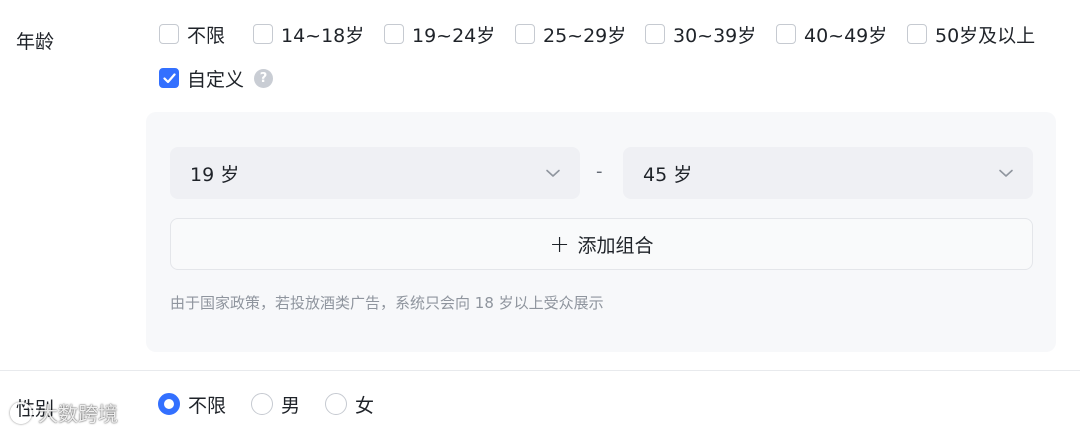 The image size is (1080, 434). What do you see at coordinates (540, 370) in the screenshot?
I see `section-divider` at bounding box center [540, 370].